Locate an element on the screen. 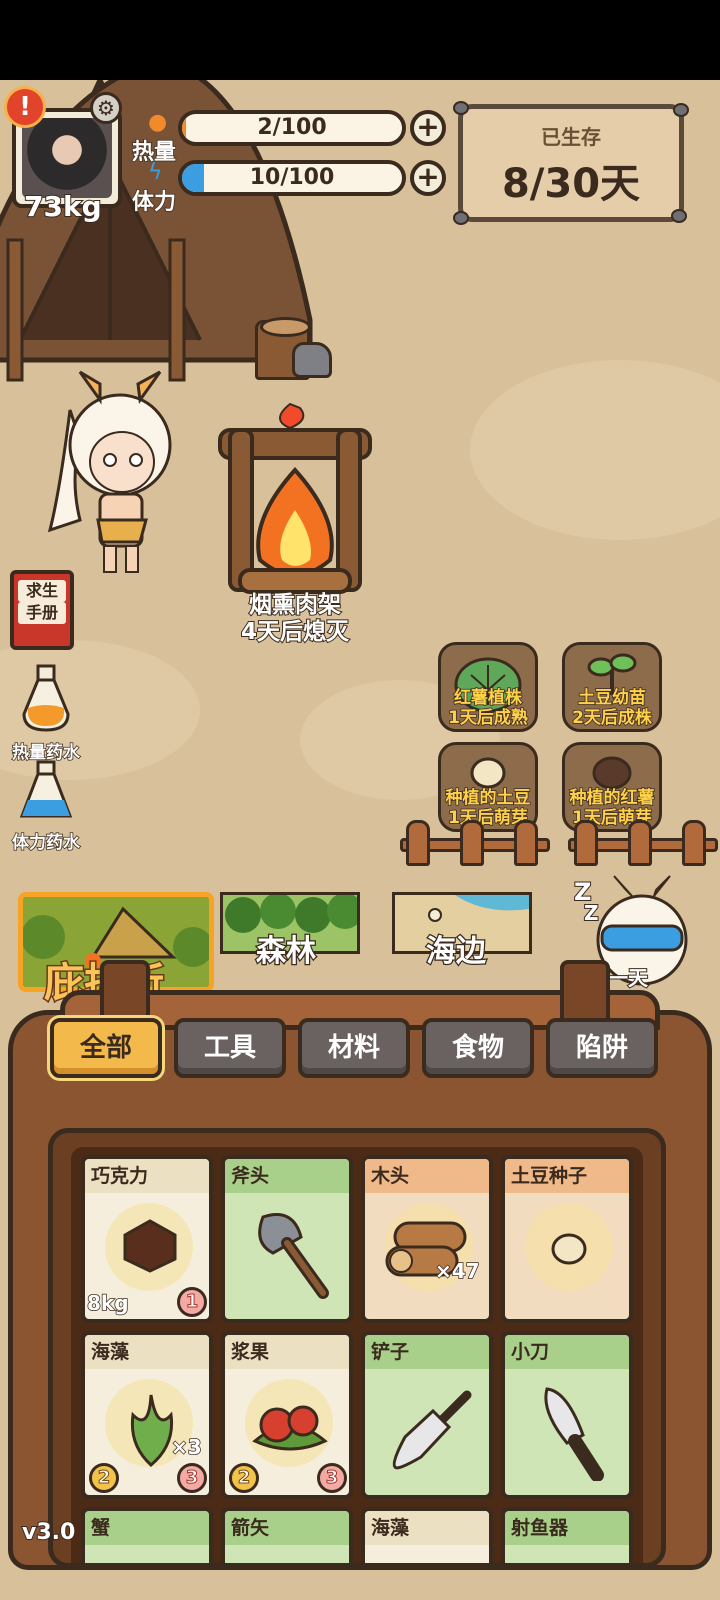 This screenshot has width=720, height=1600. player-weight: 73kg is located at coordinates (63, 206).